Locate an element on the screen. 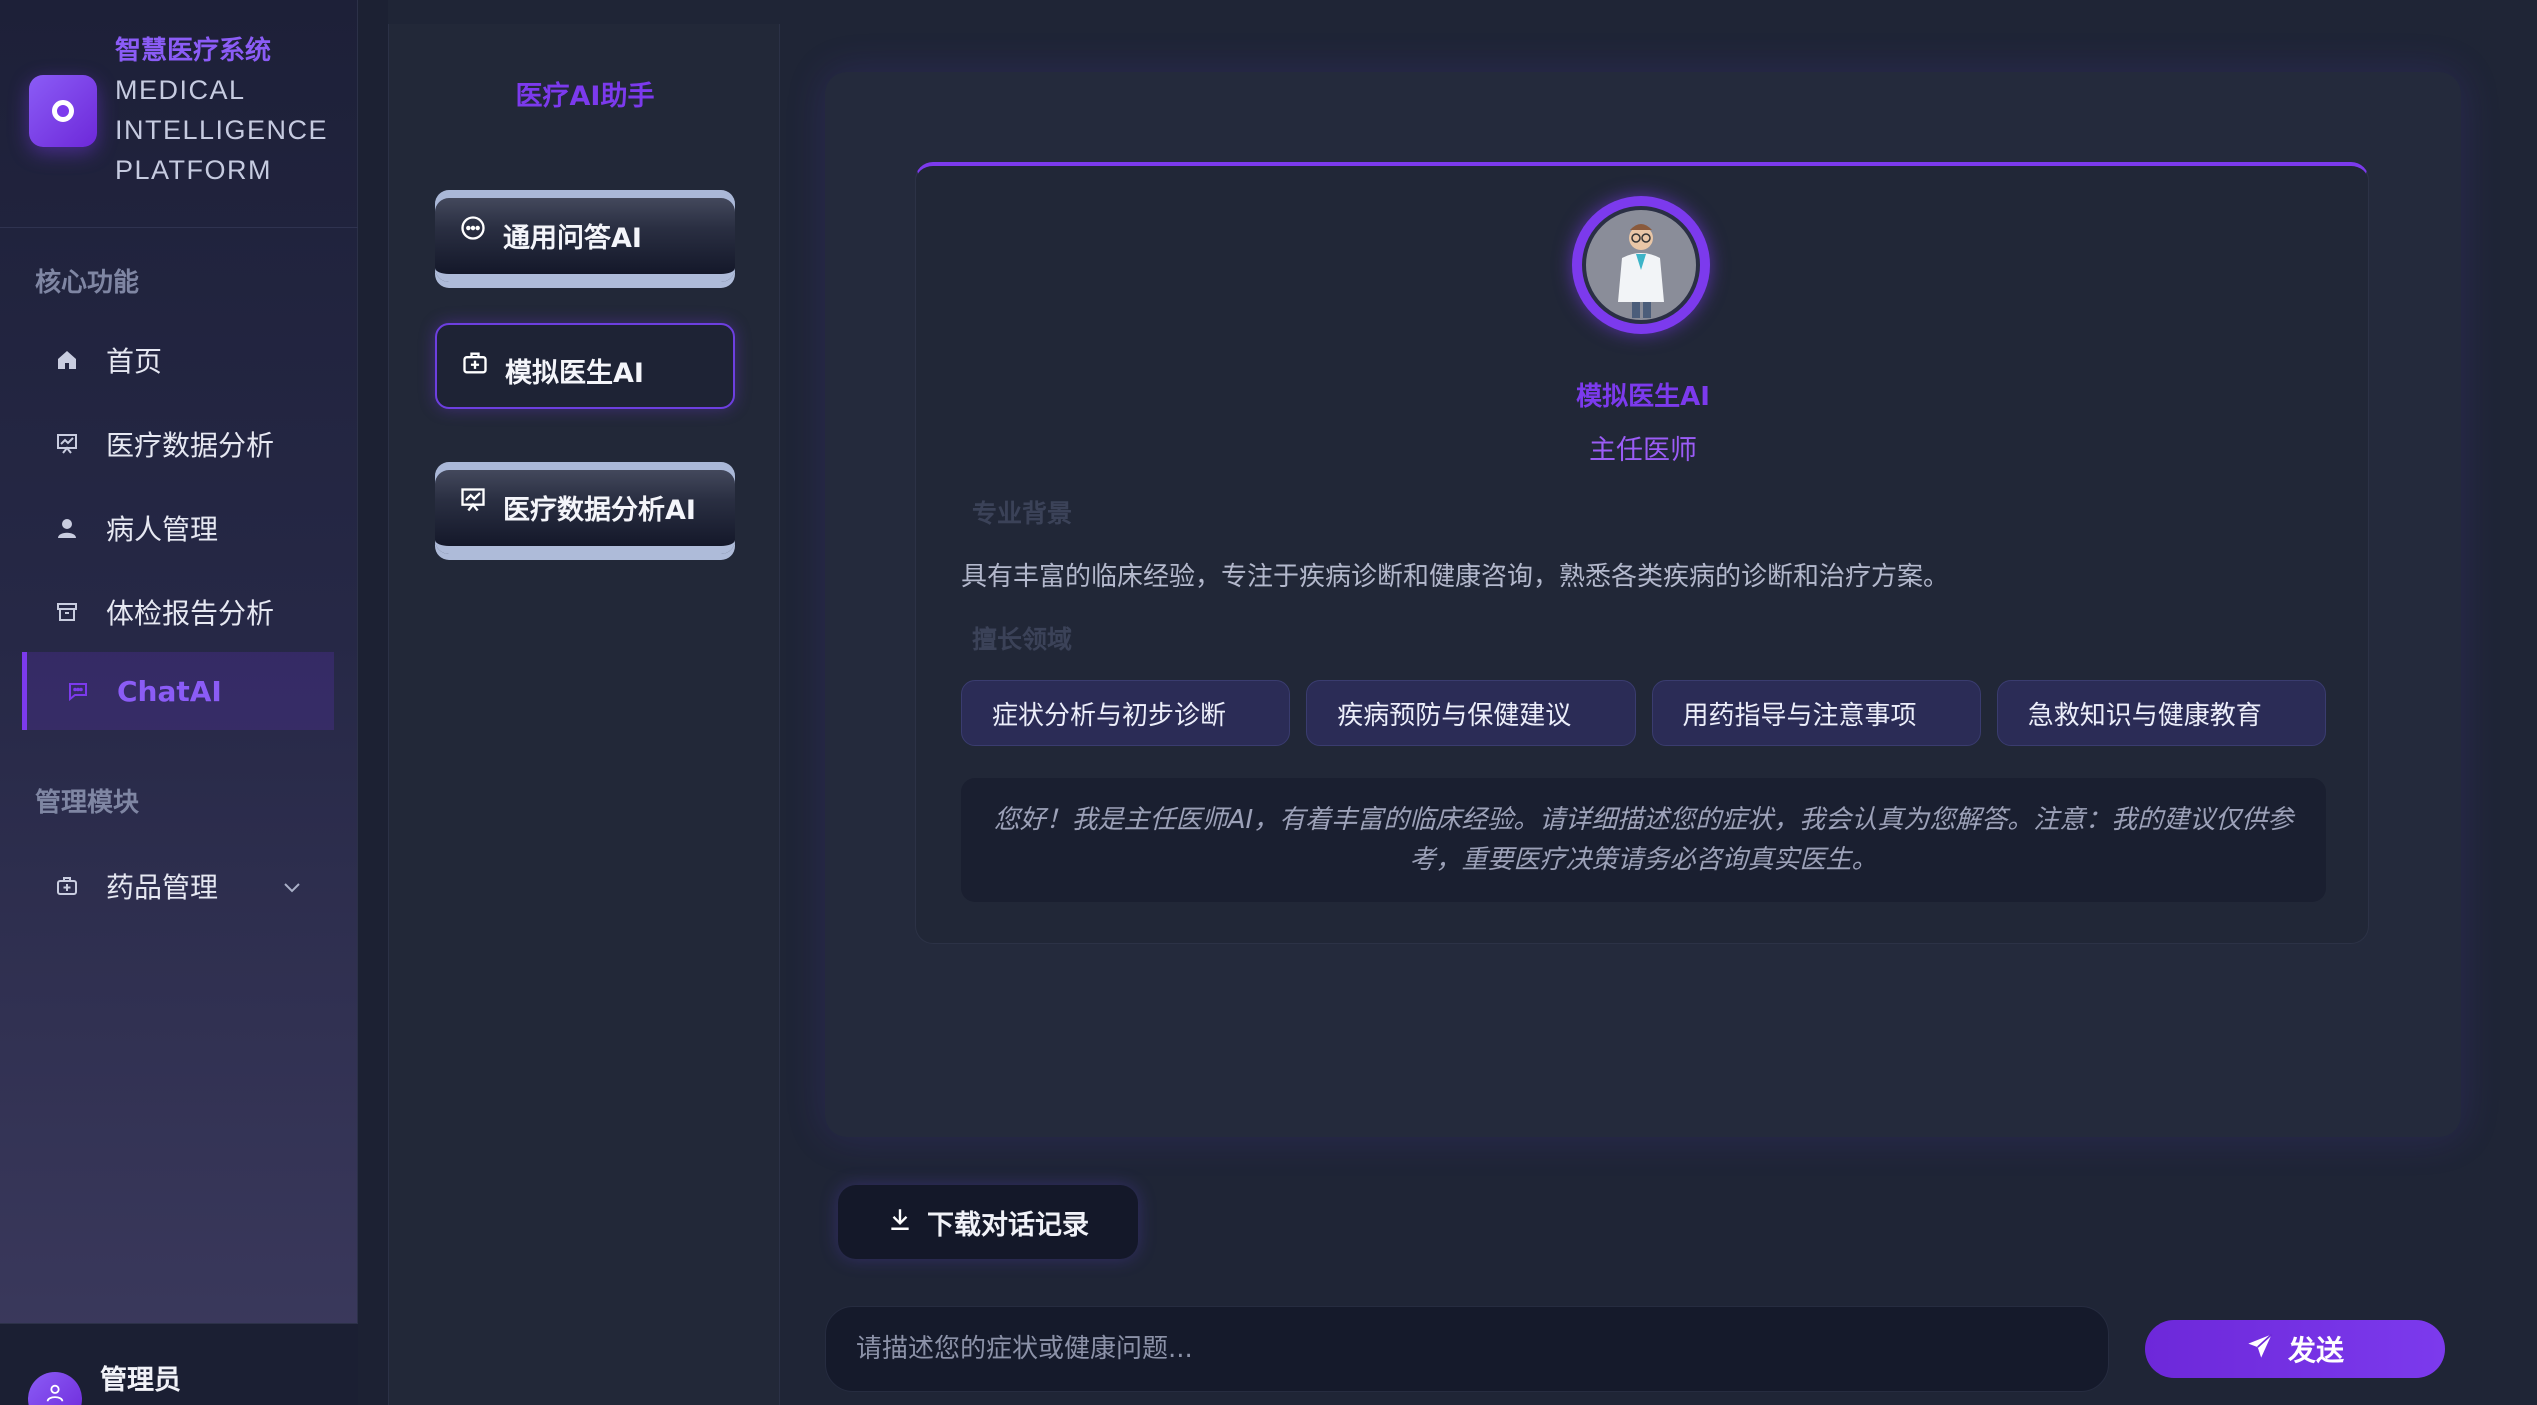 Image resolution: width=2537 pixels, height=1405 pixels. chat-input is located at coordinates (1467, 1349).